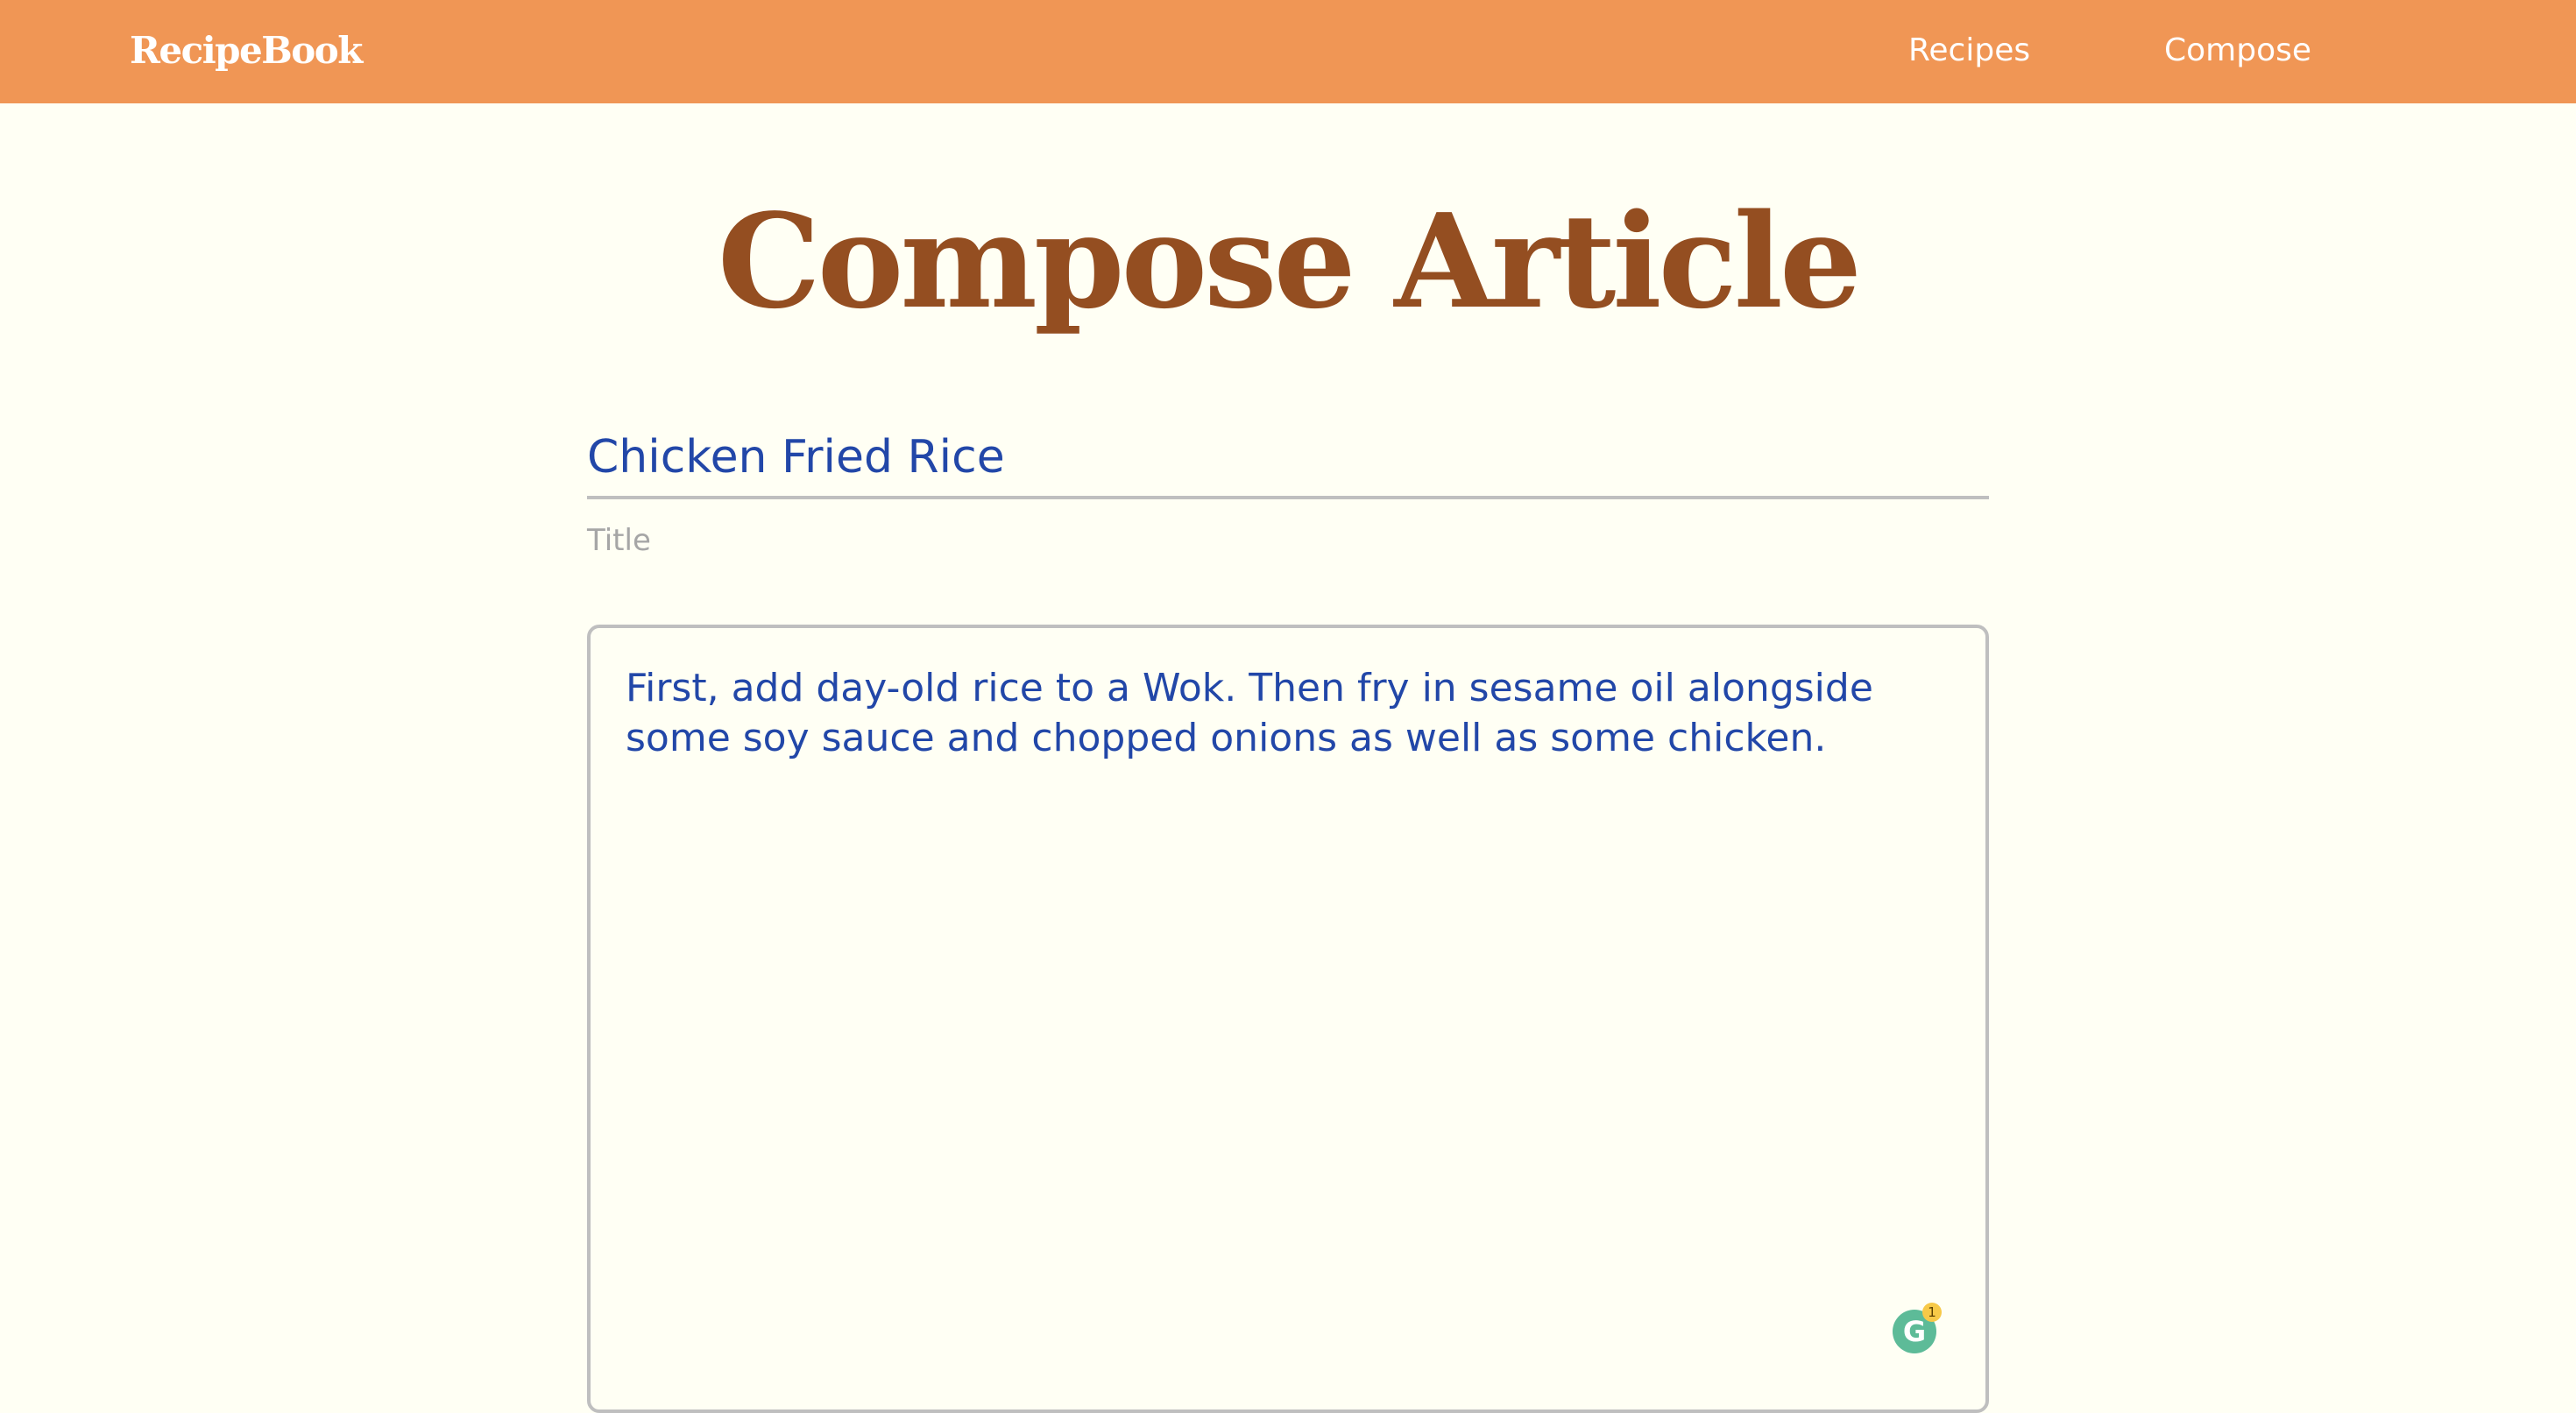  Describe the element at coordinates (246, 51) in the screenshot. I see `brand-logo: RecipeBook` at that location.